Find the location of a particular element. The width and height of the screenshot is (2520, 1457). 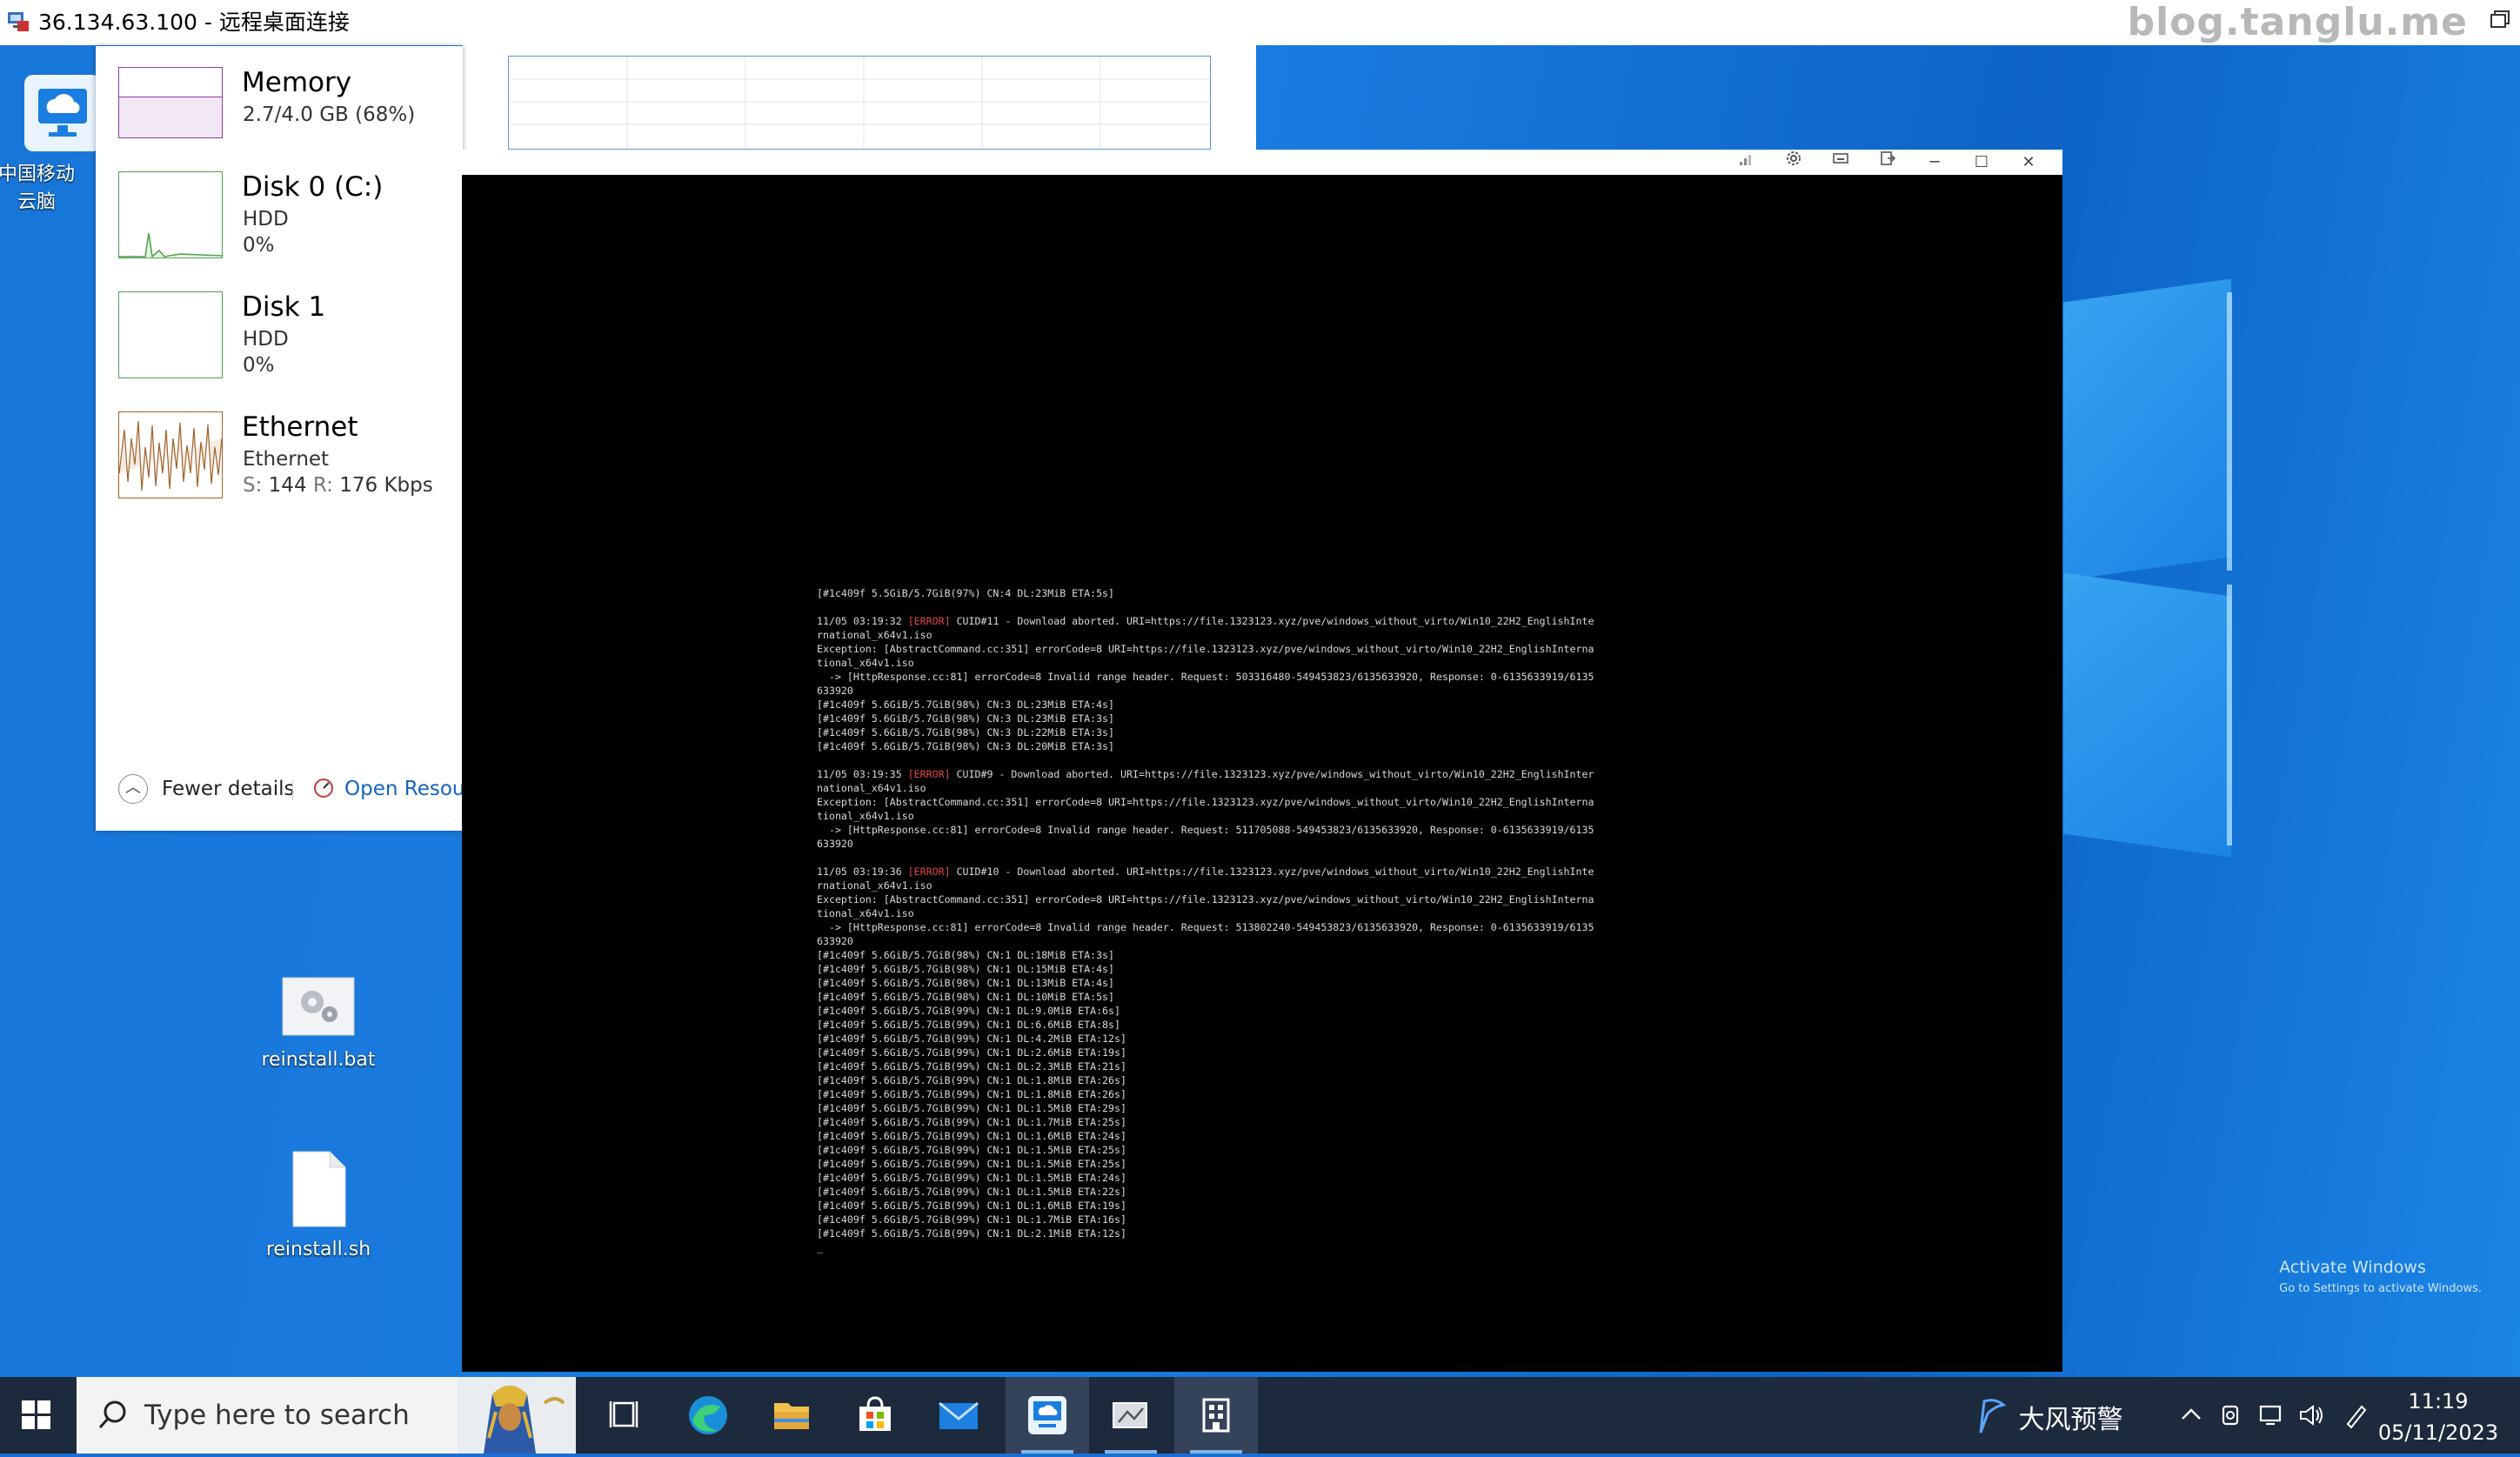

perf-item-disk1: Disk 1 HDD 0% is located at coordinates (283, 336).